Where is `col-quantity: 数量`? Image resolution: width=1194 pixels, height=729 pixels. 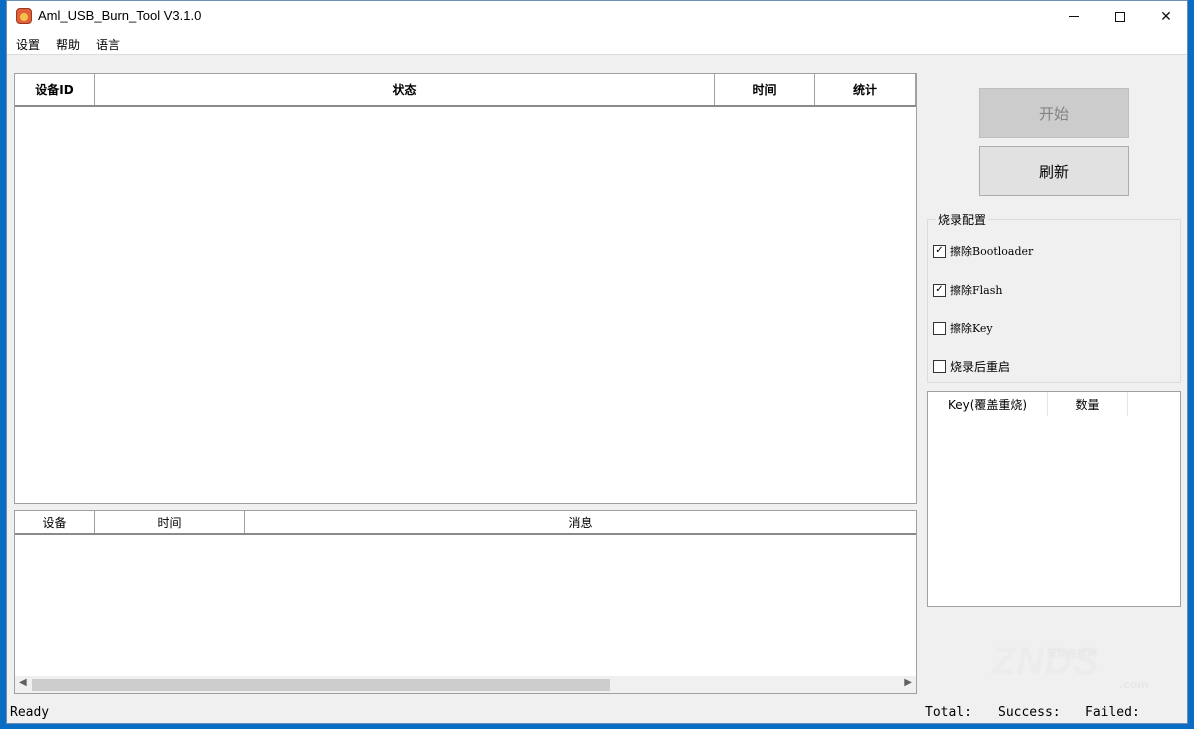 col-quantity: 数量 is located at coordinates (1088, 404).